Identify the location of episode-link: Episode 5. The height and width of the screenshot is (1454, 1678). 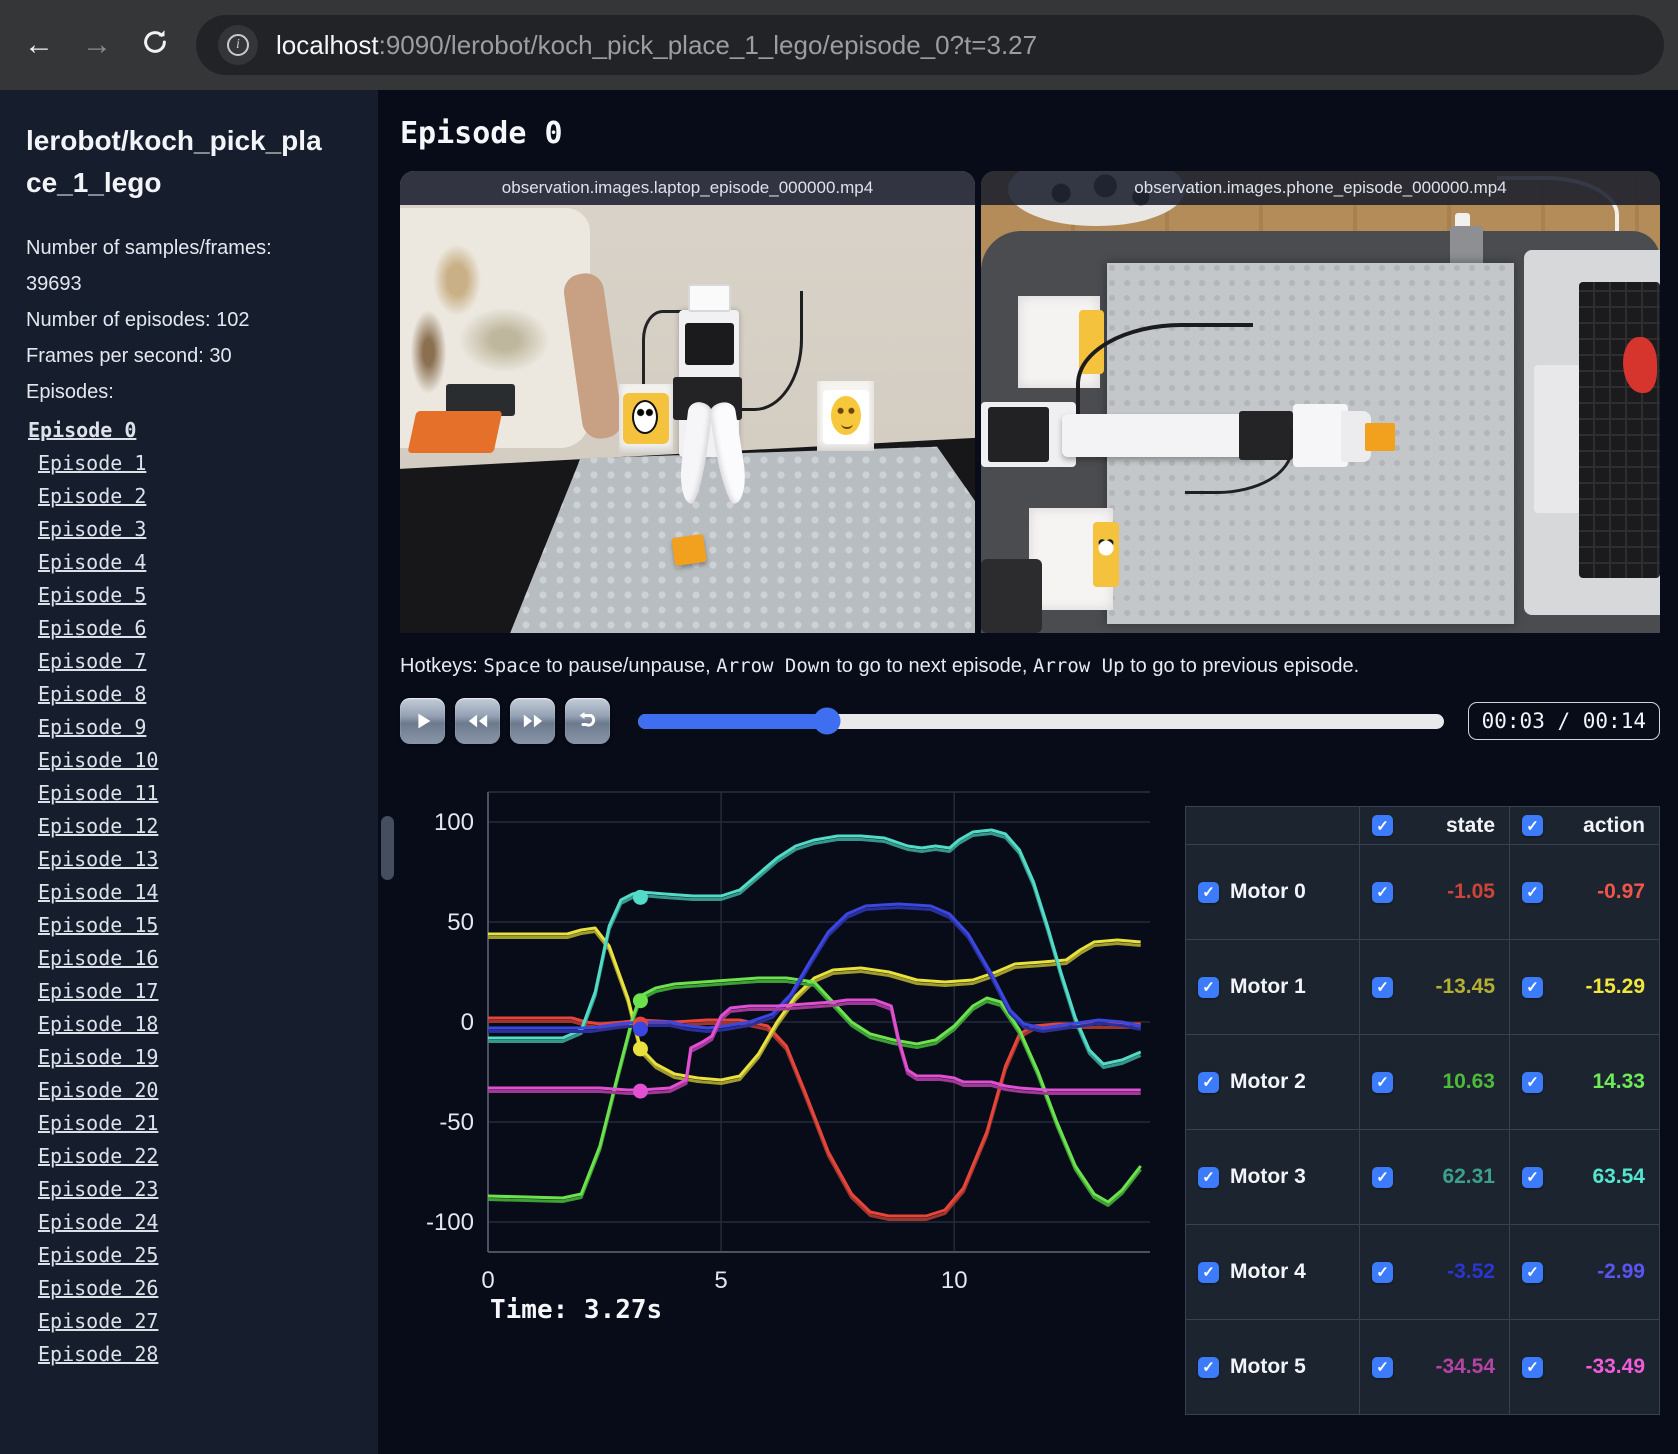
(197, 595).